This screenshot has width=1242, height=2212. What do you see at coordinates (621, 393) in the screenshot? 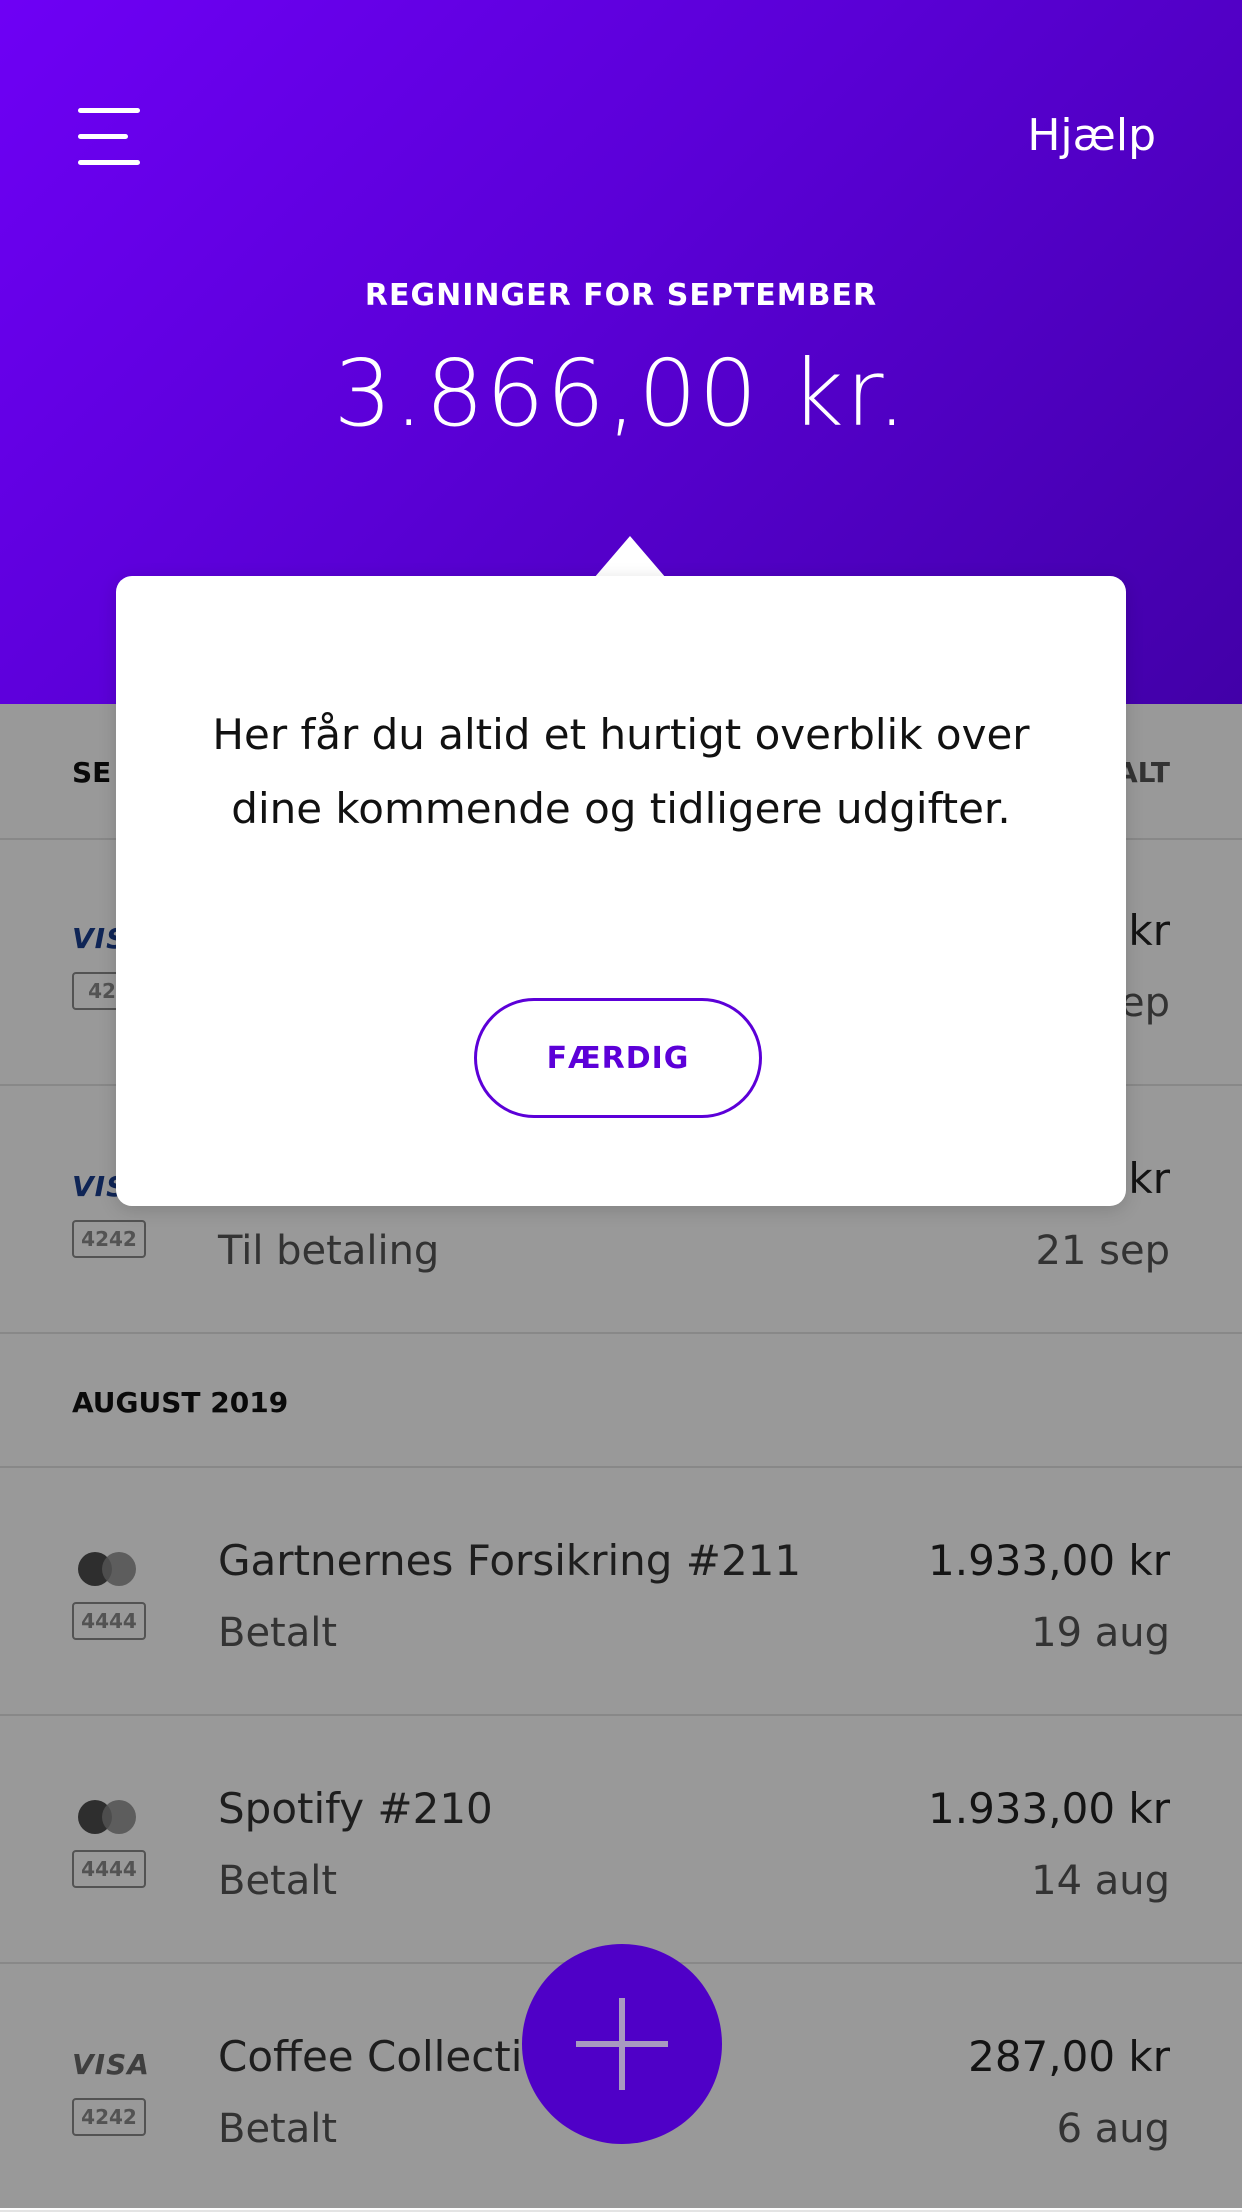
I see `total-amount: 3.866,00 kr.` at bounding box center [621, 393].